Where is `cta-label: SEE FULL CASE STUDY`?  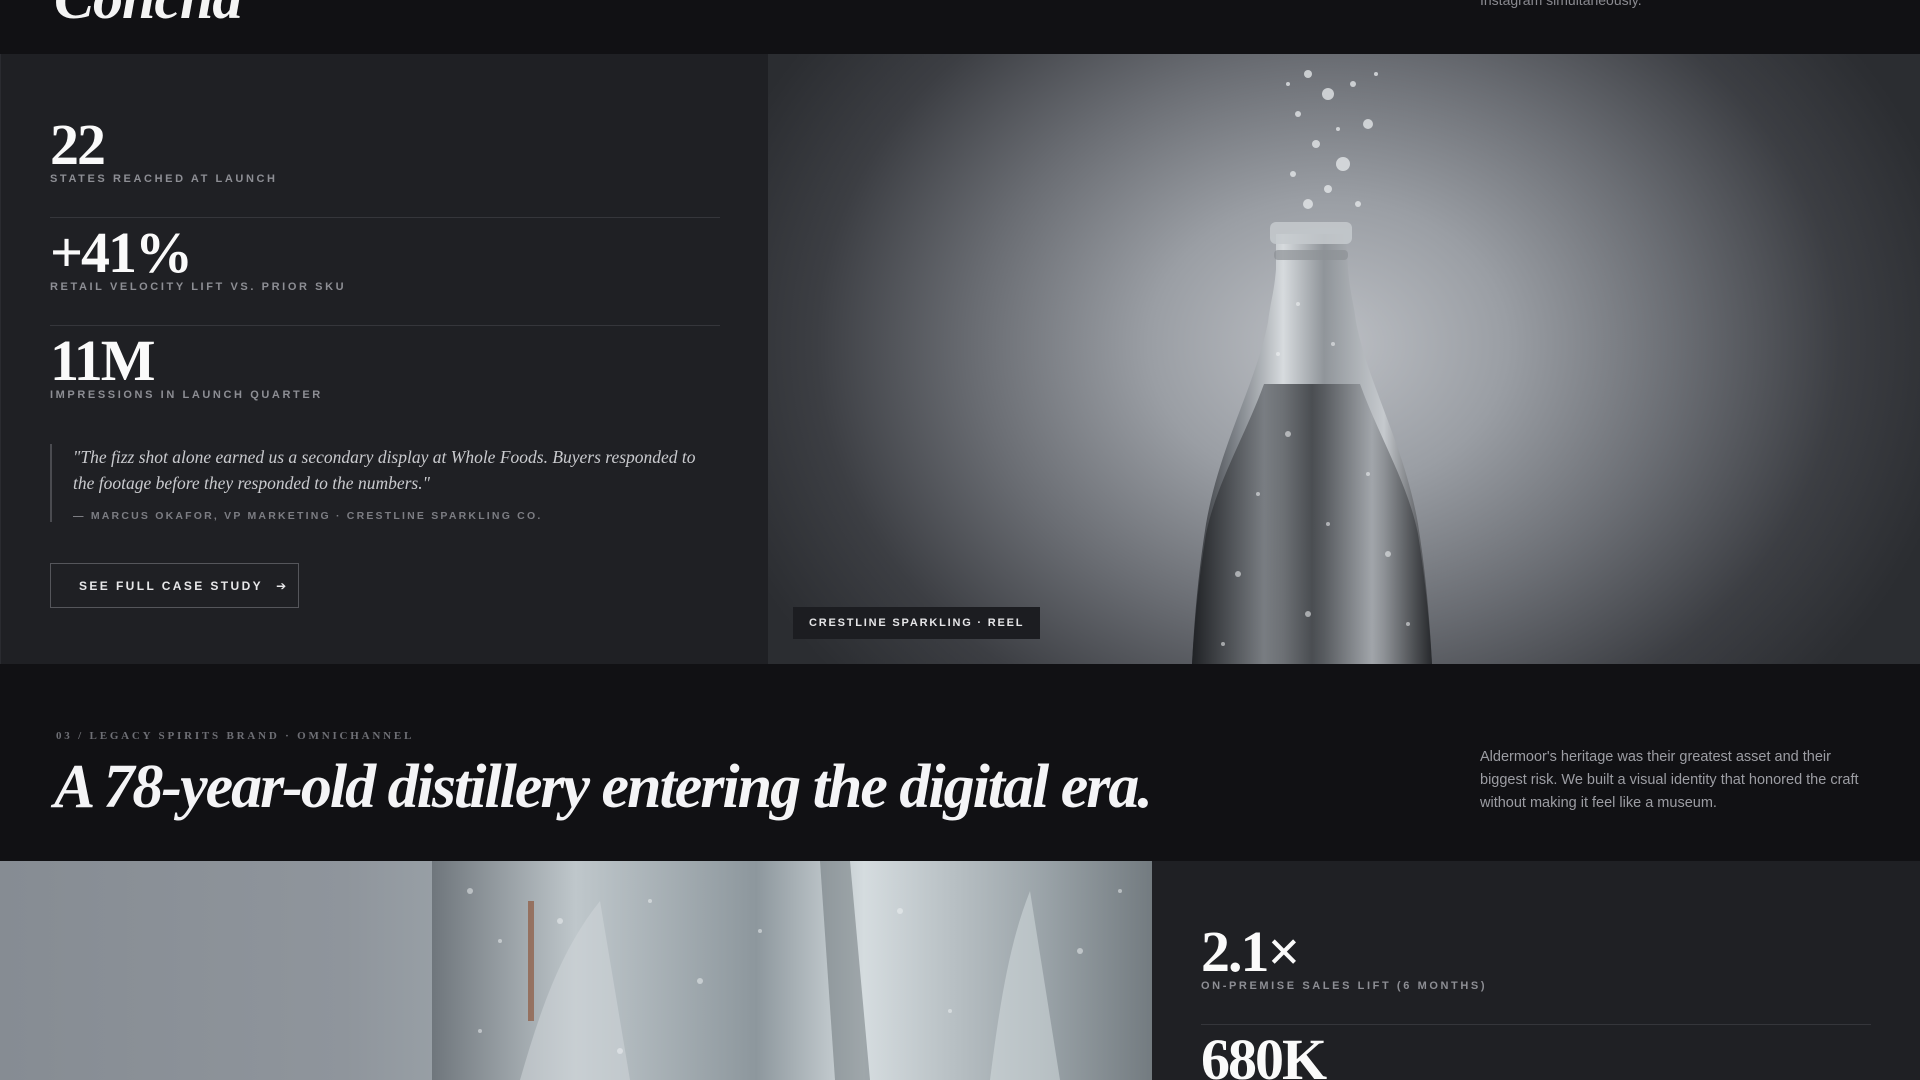 cta-label: SEE FULL CASE STUDY is located at coordinates (171, 585).